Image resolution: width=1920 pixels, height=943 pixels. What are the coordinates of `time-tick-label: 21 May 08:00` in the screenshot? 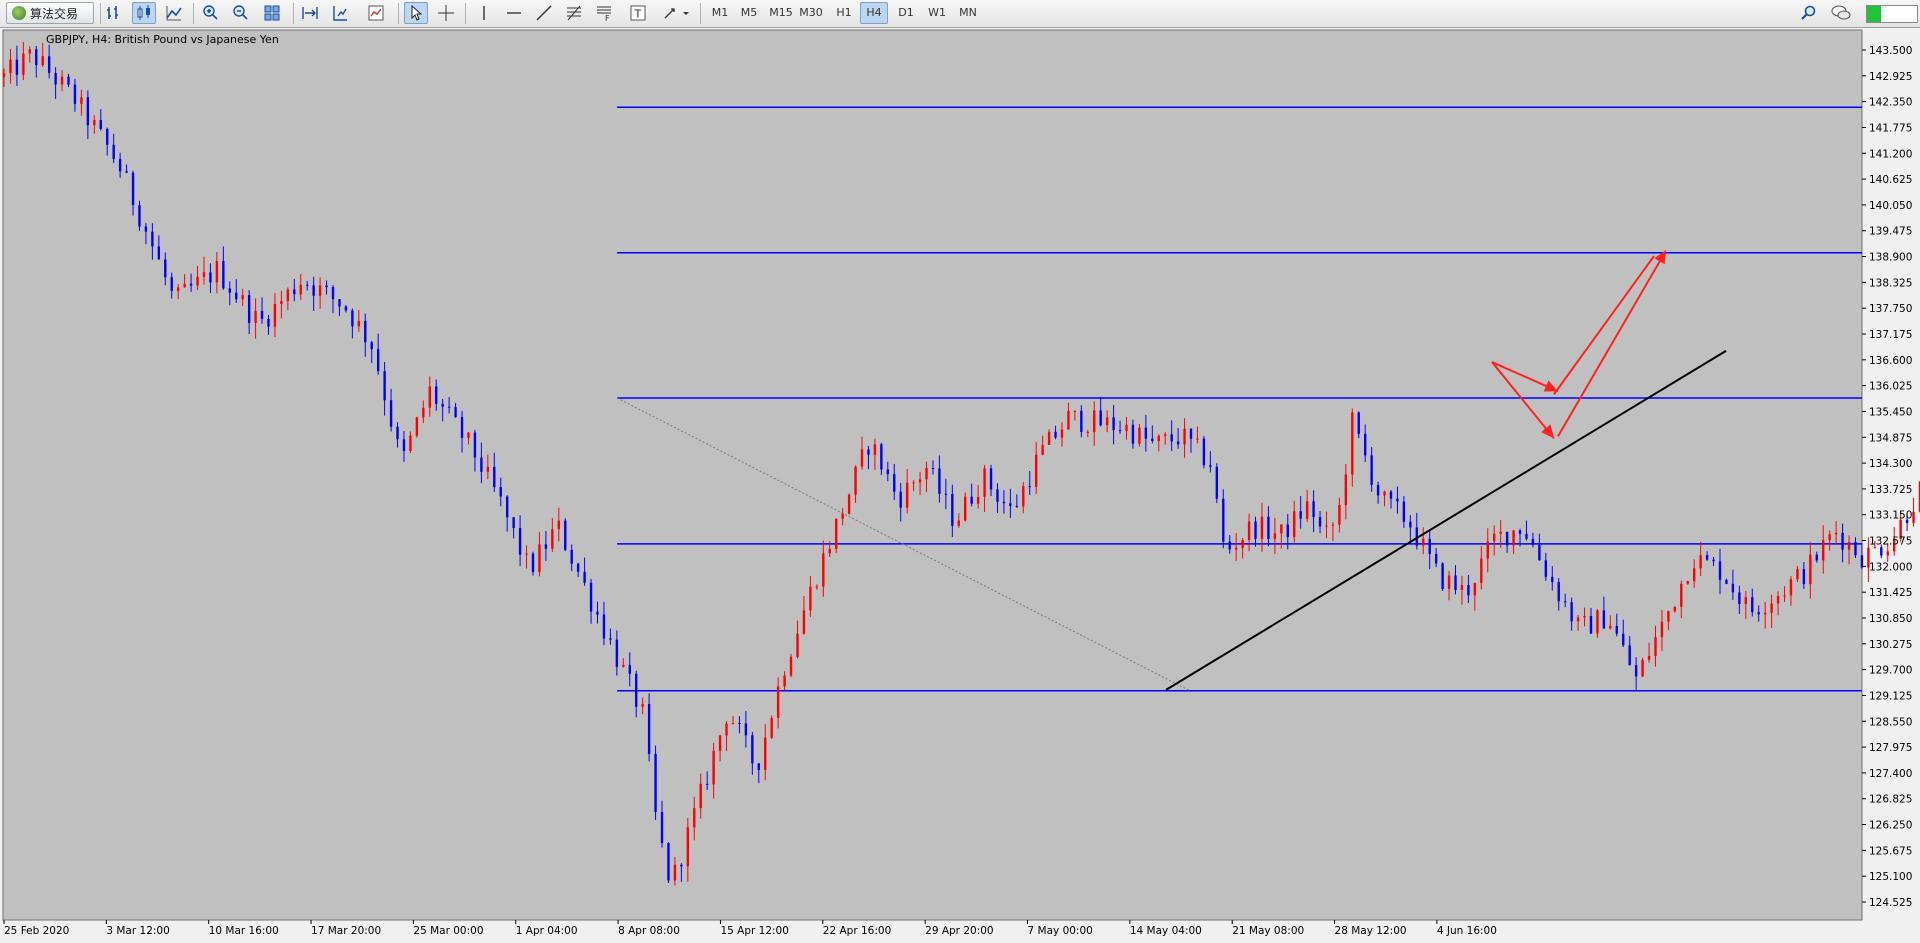 It's located at (1268, 931).